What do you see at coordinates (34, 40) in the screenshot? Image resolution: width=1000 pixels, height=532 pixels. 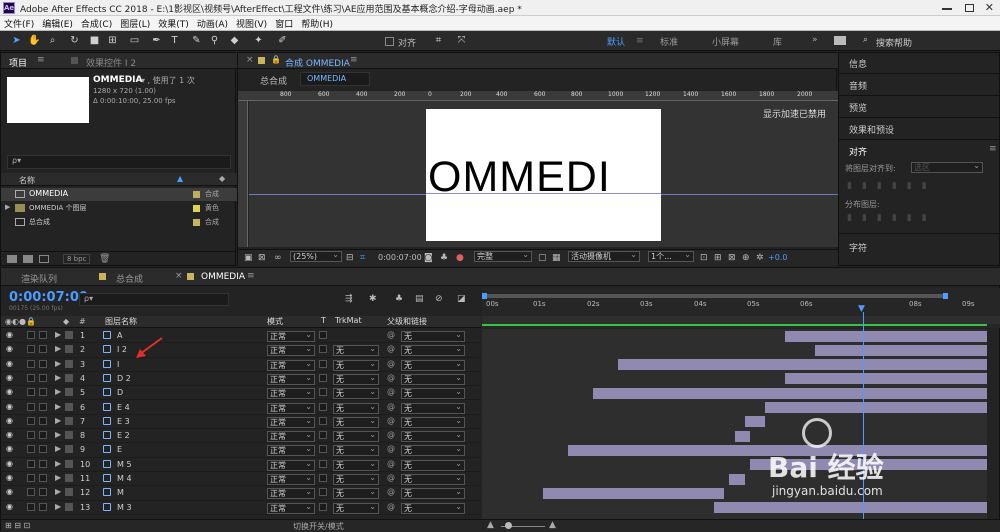 I see `hand-tool-icon: ✋` at bounding box center [34, 40].